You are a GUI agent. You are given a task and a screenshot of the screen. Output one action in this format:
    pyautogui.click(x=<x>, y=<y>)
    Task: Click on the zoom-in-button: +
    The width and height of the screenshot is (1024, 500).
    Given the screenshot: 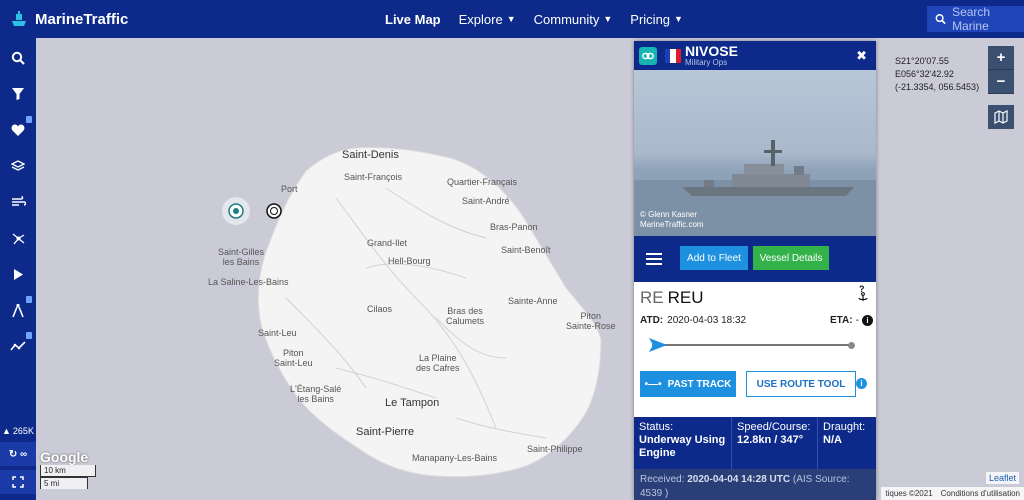 What is the action you would take?
    pyautogui.click(x=1001, y=58)
    